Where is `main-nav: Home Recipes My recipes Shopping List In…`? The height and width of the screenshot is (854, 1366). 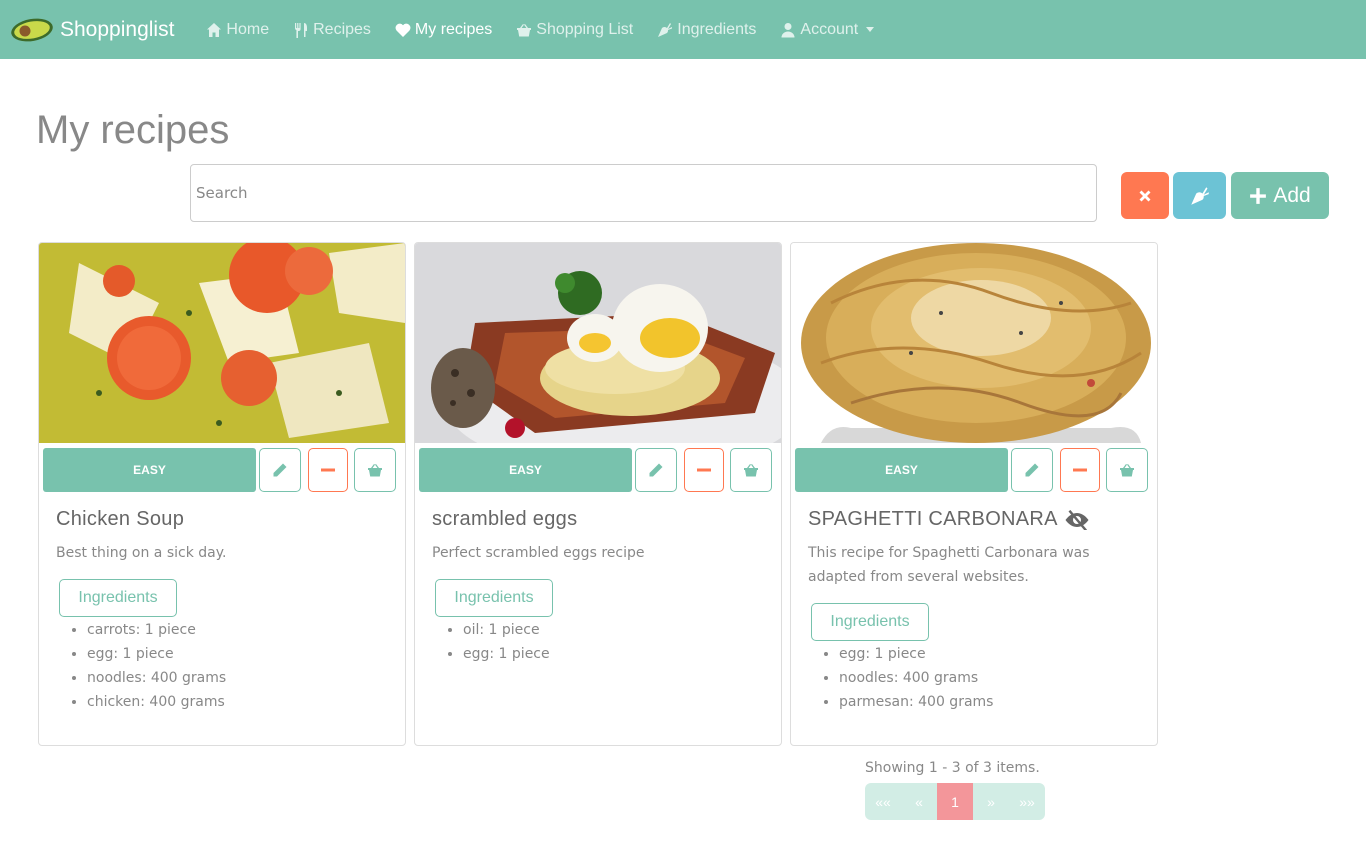
main-nav: Home Recipes My recipes Shopping List In… is located at coordinates (552, 30).